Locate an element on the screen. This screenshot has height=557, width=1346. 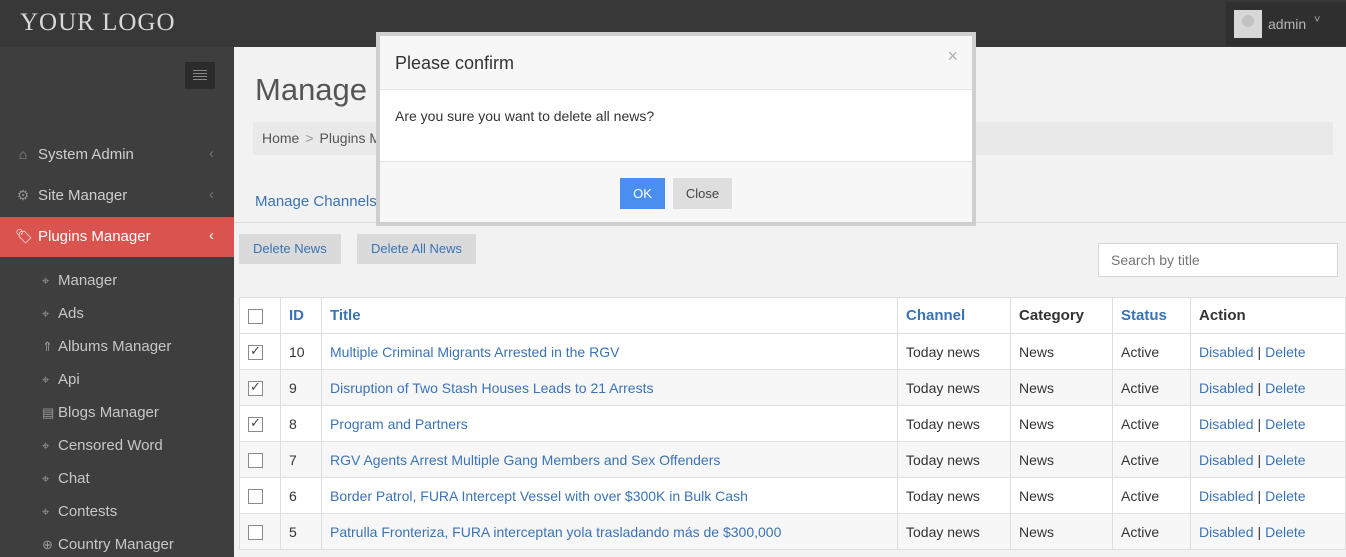
dialog-footer: OK Close is located at coordinates (676, 191).